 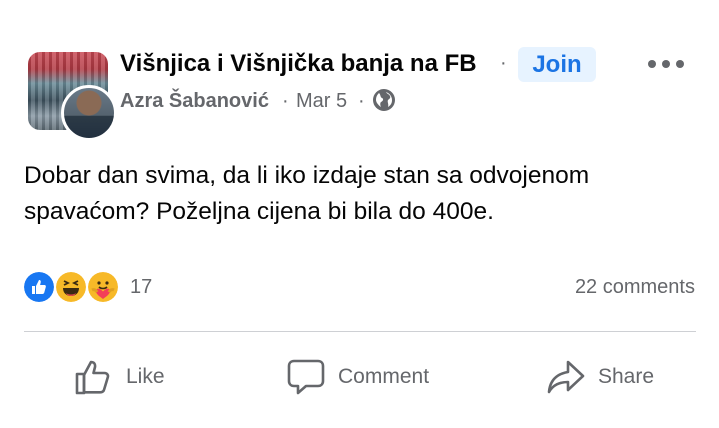 I want to click on thumbs-up-icon, so click(x=92, y=377).